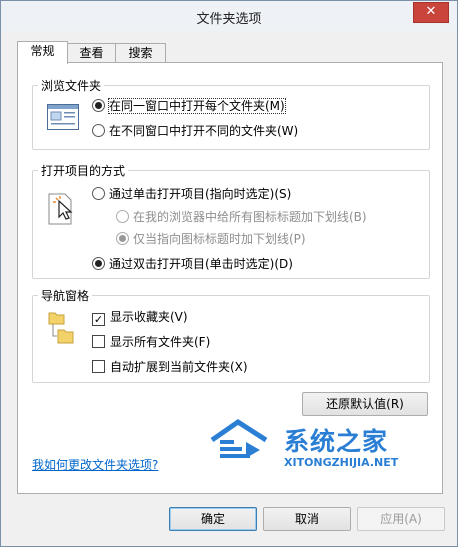  I want to click on underline-all-radio: 在我的浏览器中给所有图标标题加下划线(B), so click(241, 216).